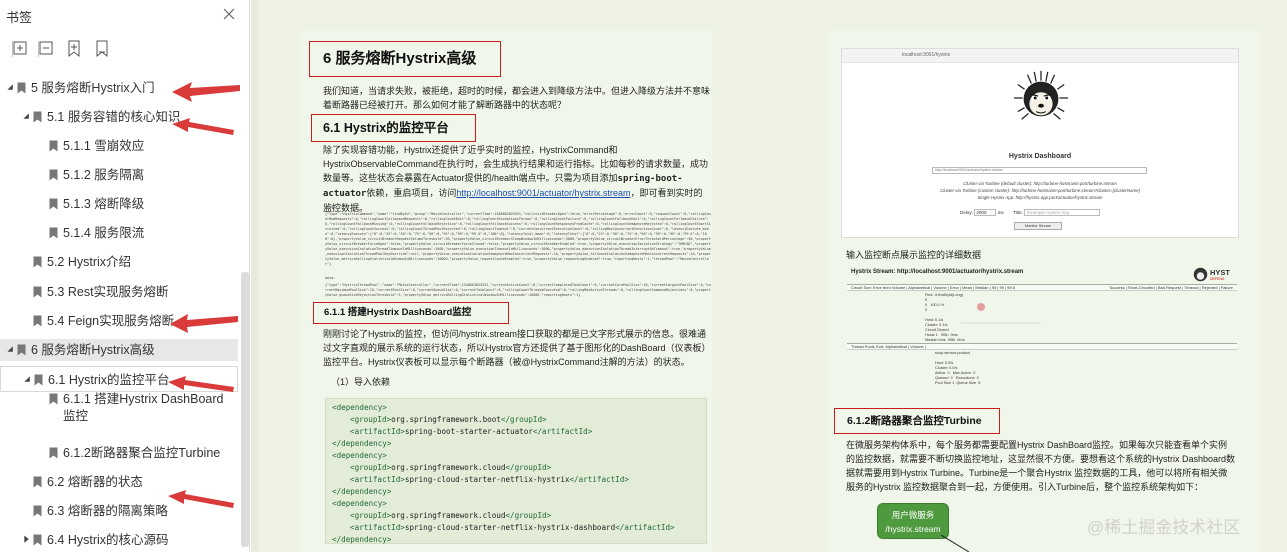  I want to click on sidebar-item-label: 6 服务熔断Hystrix高级, so click(93, 350).